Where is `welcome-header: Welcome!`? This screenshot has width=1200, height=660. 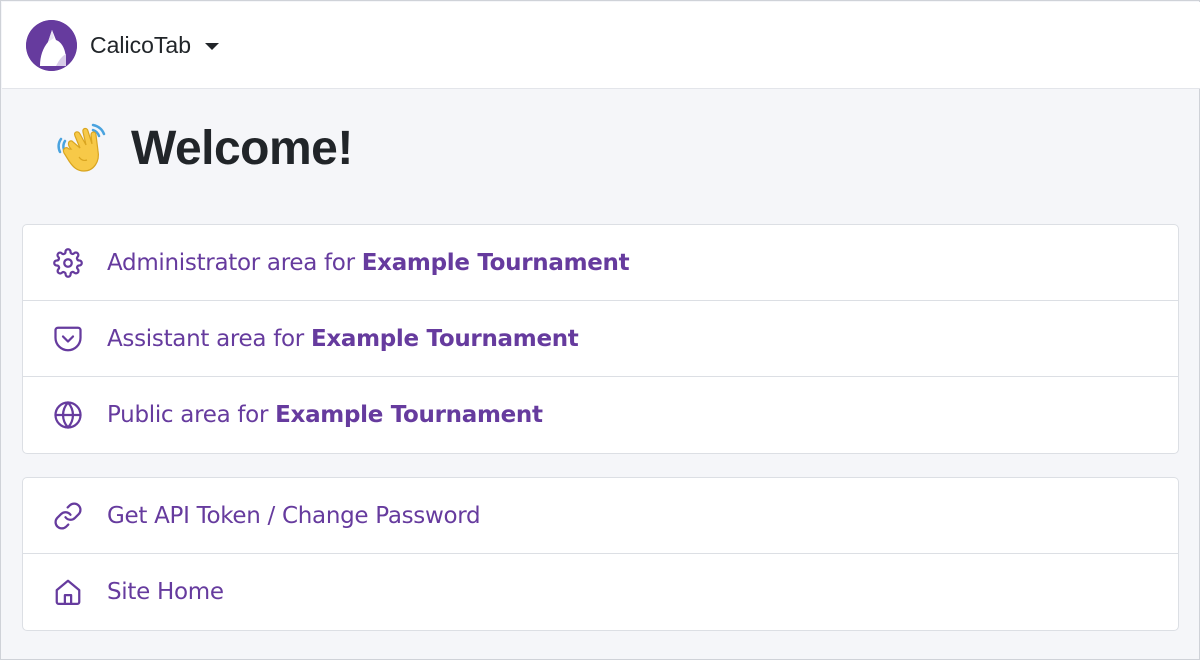
welcome-header: Welcome! is located at coordinates (203, 148).